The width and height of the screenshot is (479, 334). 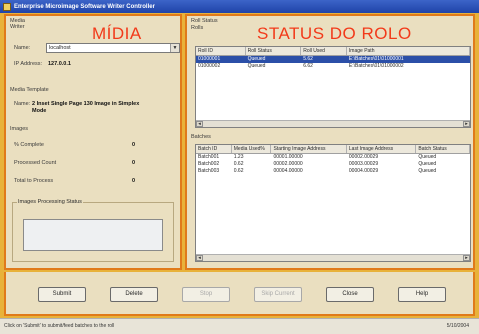 What do you see at coordinates (17, 24) in the screenshot?
I see `media-writer-section-title: Media Writer` at bounding box center [17, 24].